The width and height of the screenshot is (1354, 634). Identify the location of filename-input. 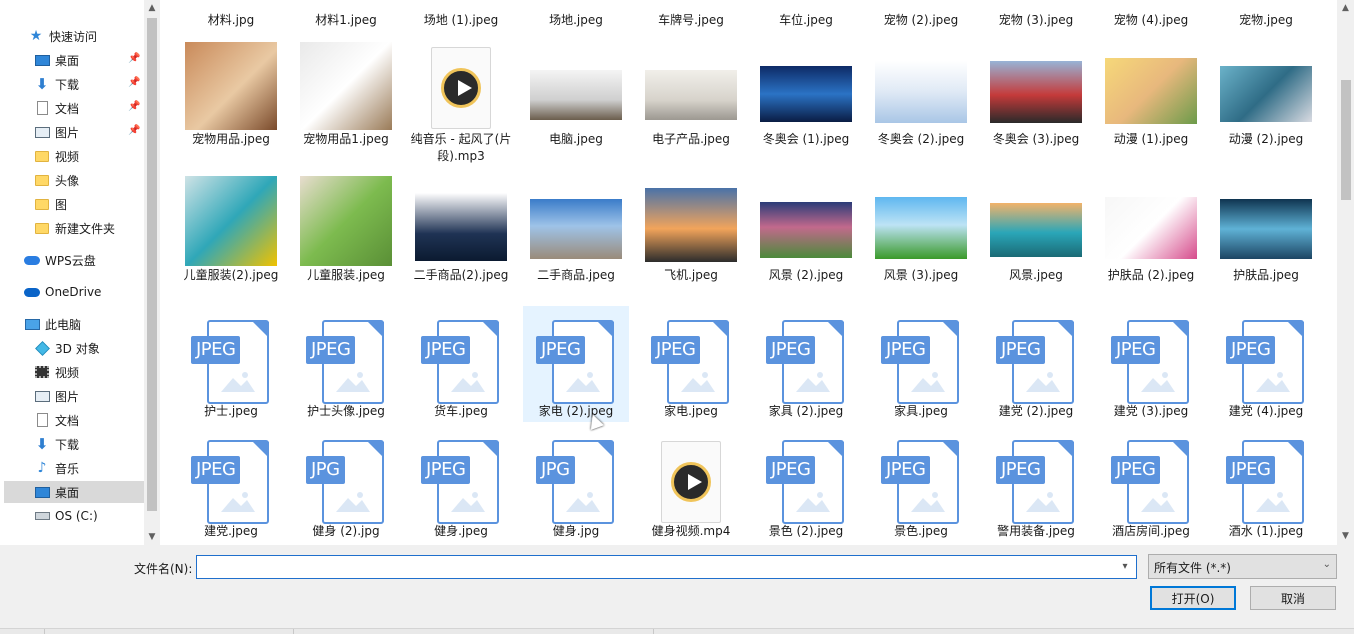
(649, 567).